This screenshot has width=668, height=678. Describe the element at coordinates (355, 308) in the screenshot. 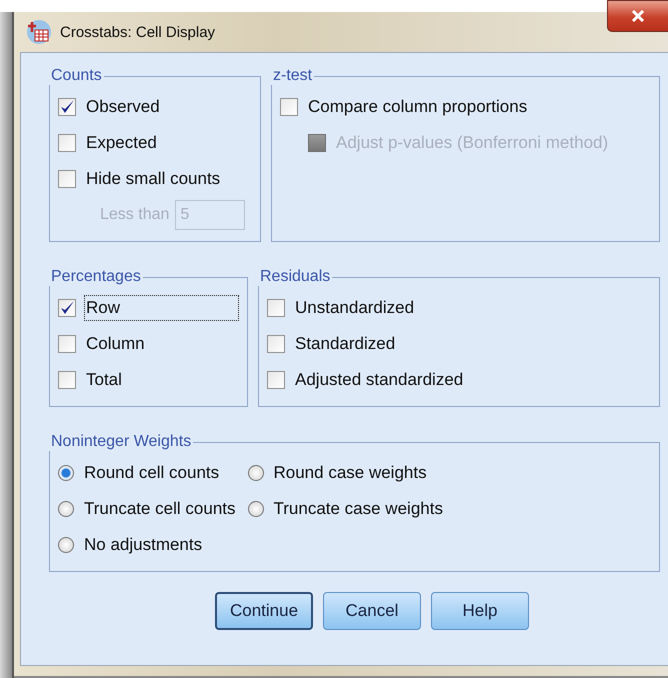

I see `option-label: Unstandardized` at that location.